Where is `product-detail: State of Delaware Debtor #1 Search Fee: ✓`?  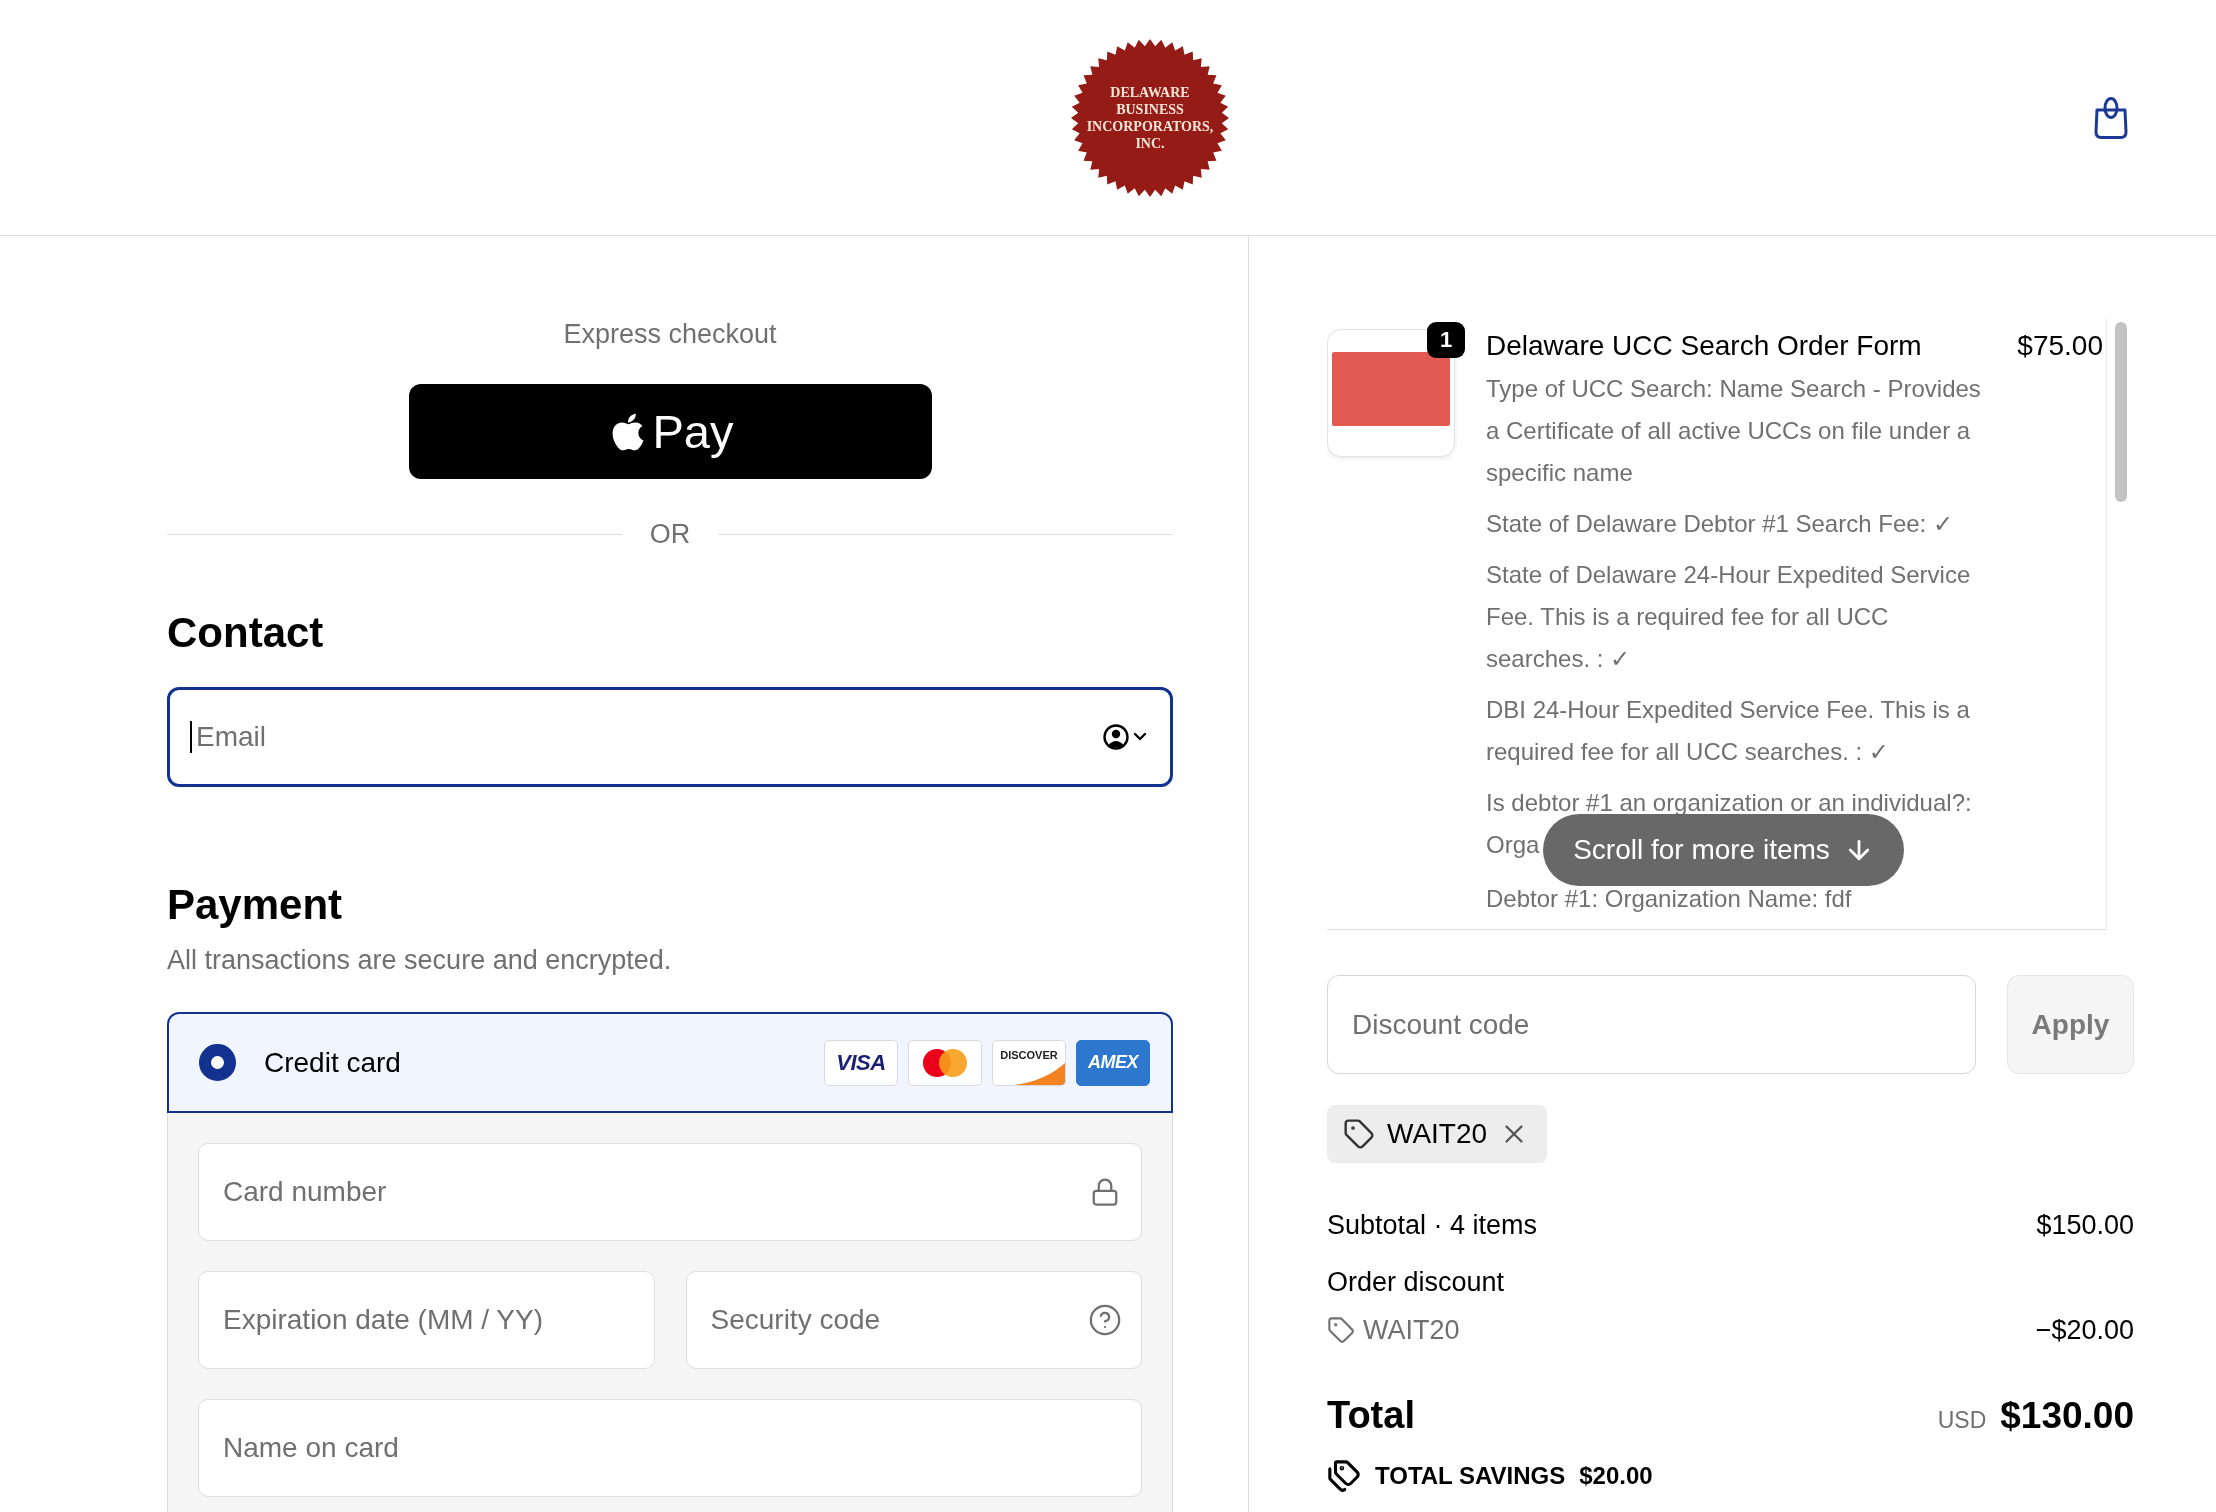
product-detail: State of Delaware Debtor #1 Search Fee: ✓ is located at coordinates (1720, 524).